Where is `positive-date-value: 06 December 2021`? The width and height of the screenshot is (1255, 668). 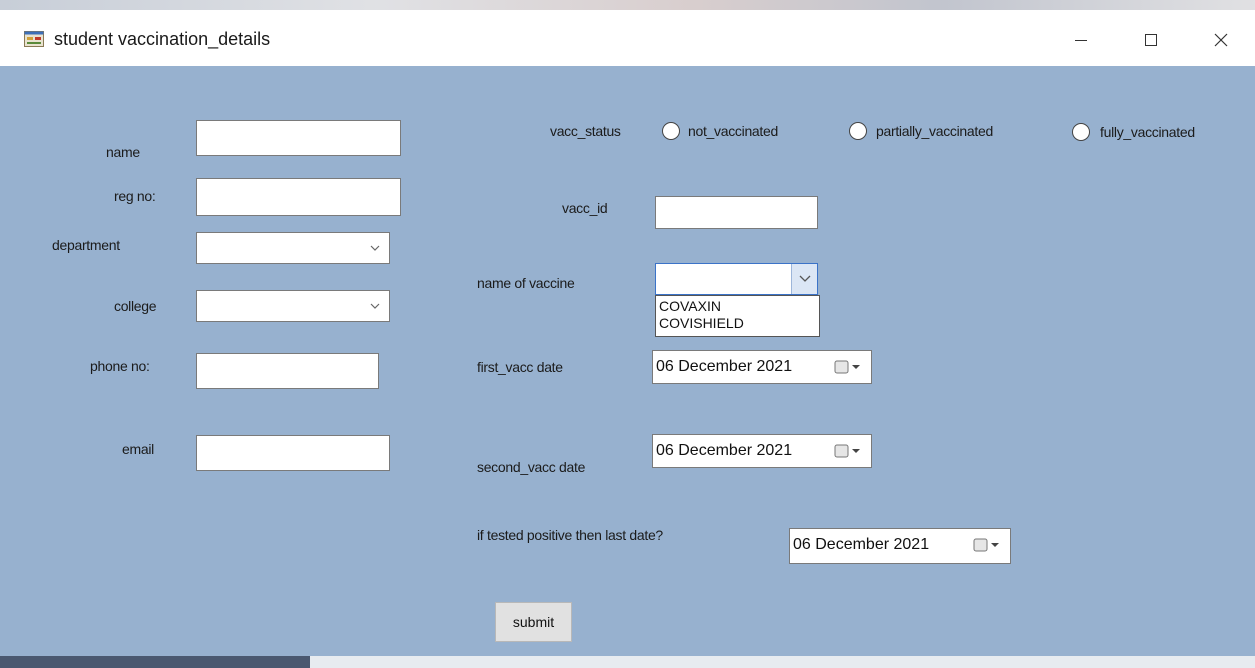
positive-date-value: 06 December 2021 is located at coordinates (861, 544).